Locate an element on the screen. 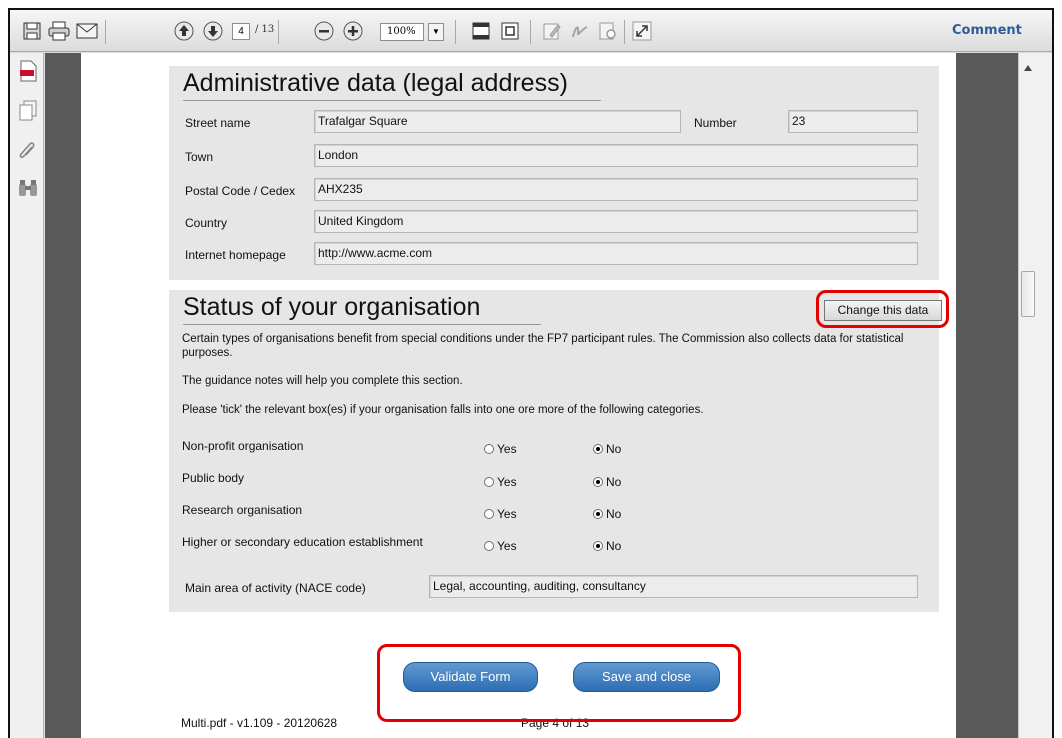  non-profit-yes-radio: Yes is located at coordinates (500, 449).